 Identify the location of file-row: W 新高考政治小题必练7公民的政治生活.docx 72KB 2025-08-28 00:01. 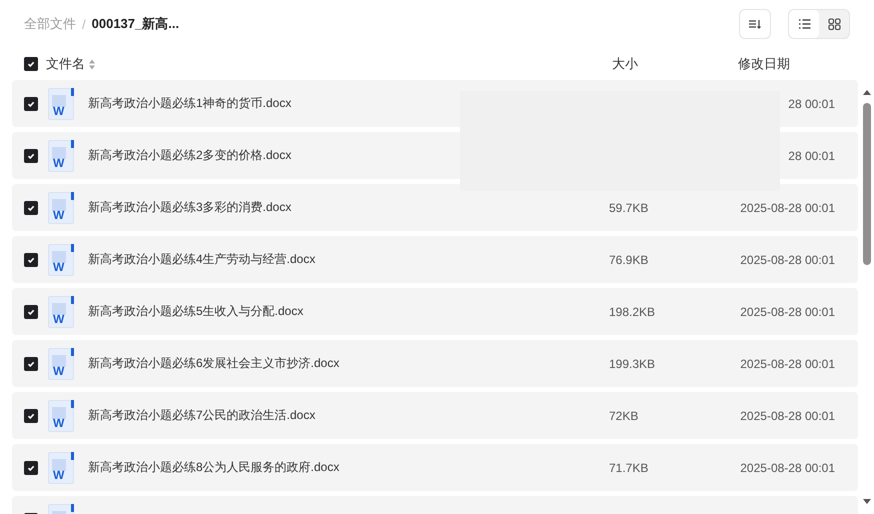
(435, 415).